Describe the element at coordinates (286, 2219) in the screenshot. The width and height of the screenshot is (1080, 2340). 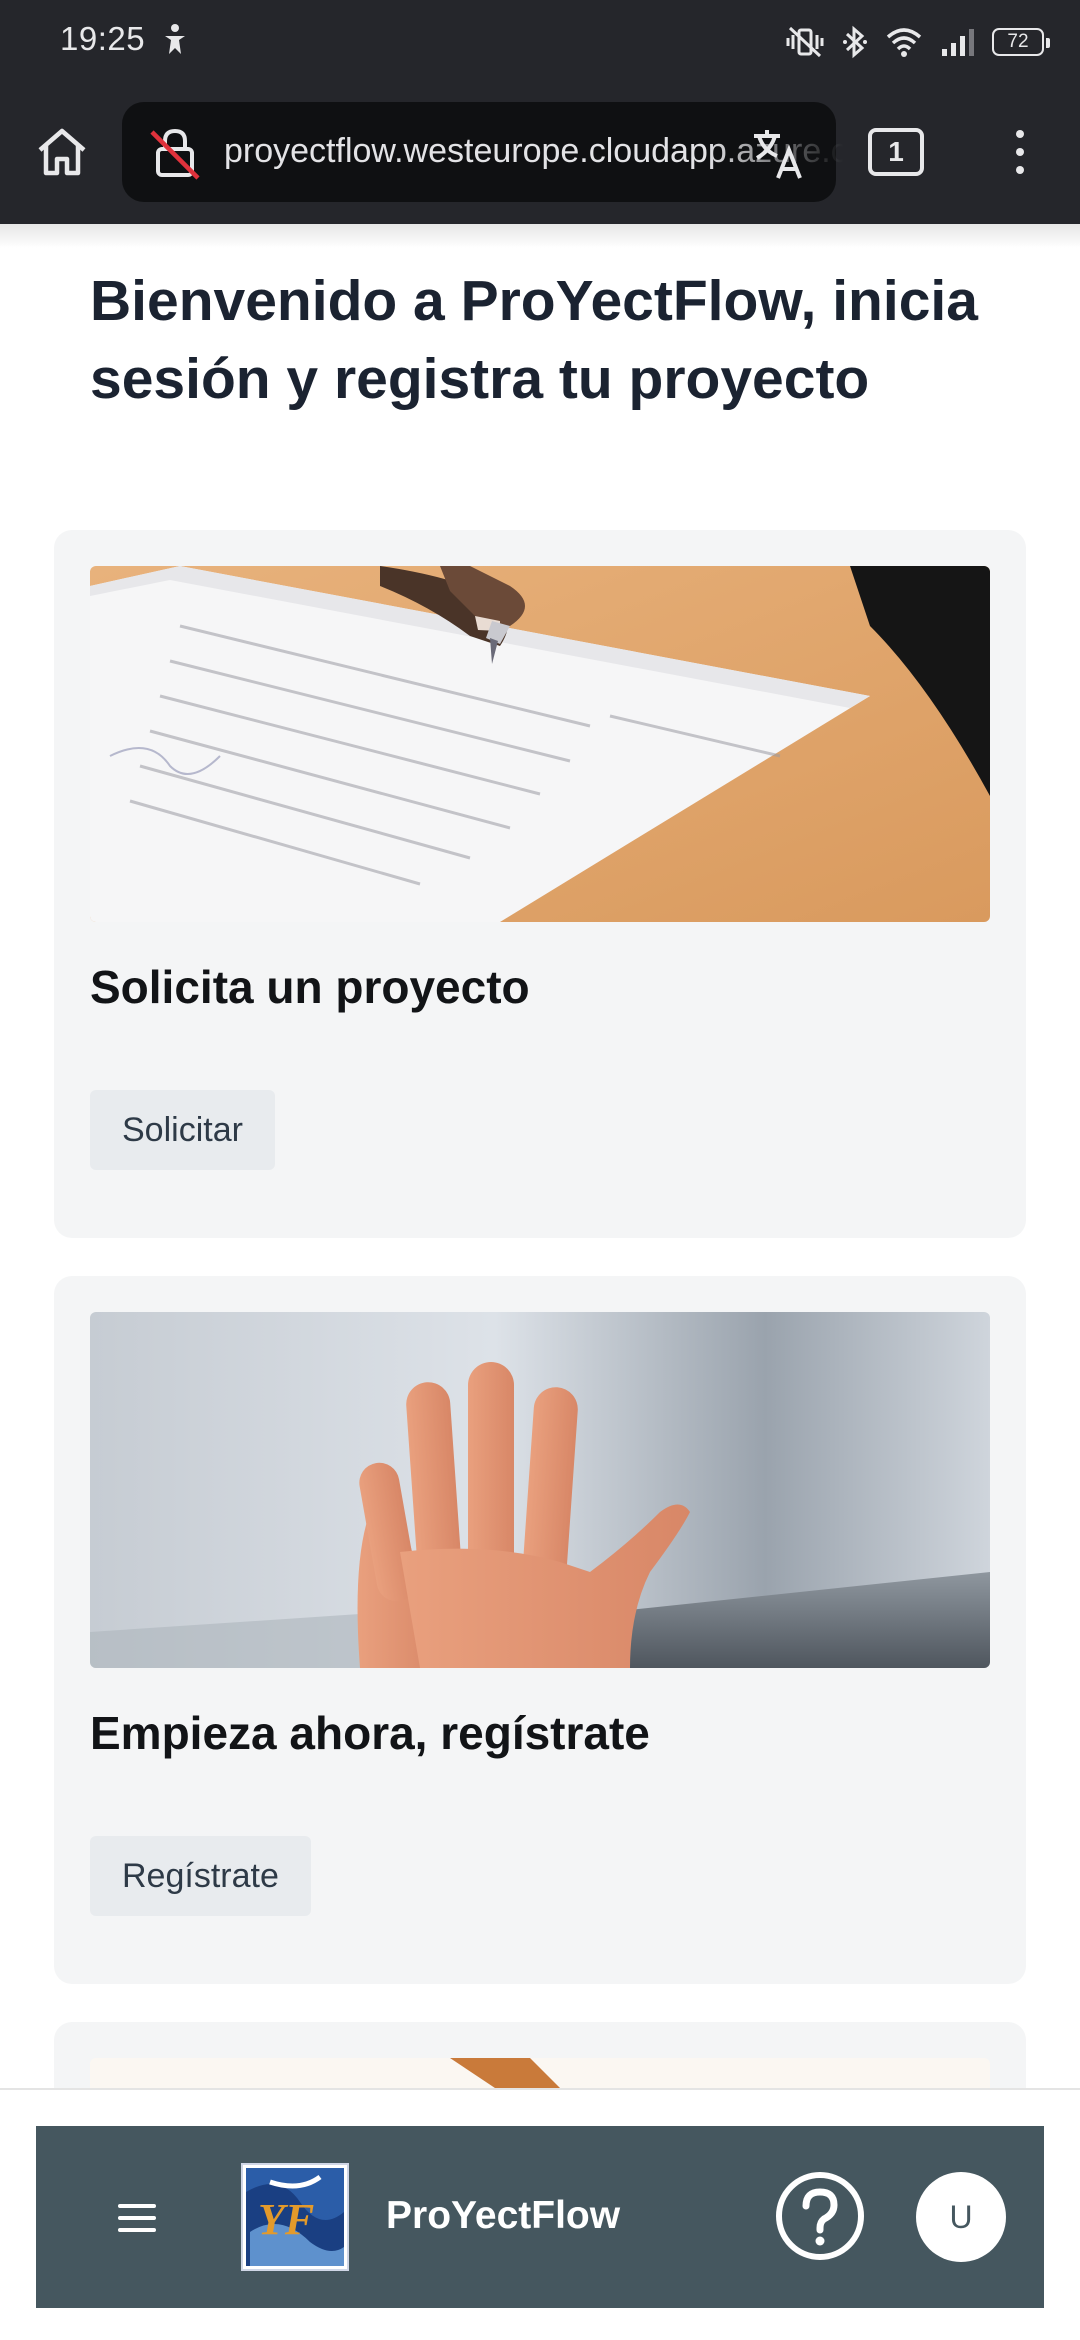
I see `svg-text: YF` at that location.